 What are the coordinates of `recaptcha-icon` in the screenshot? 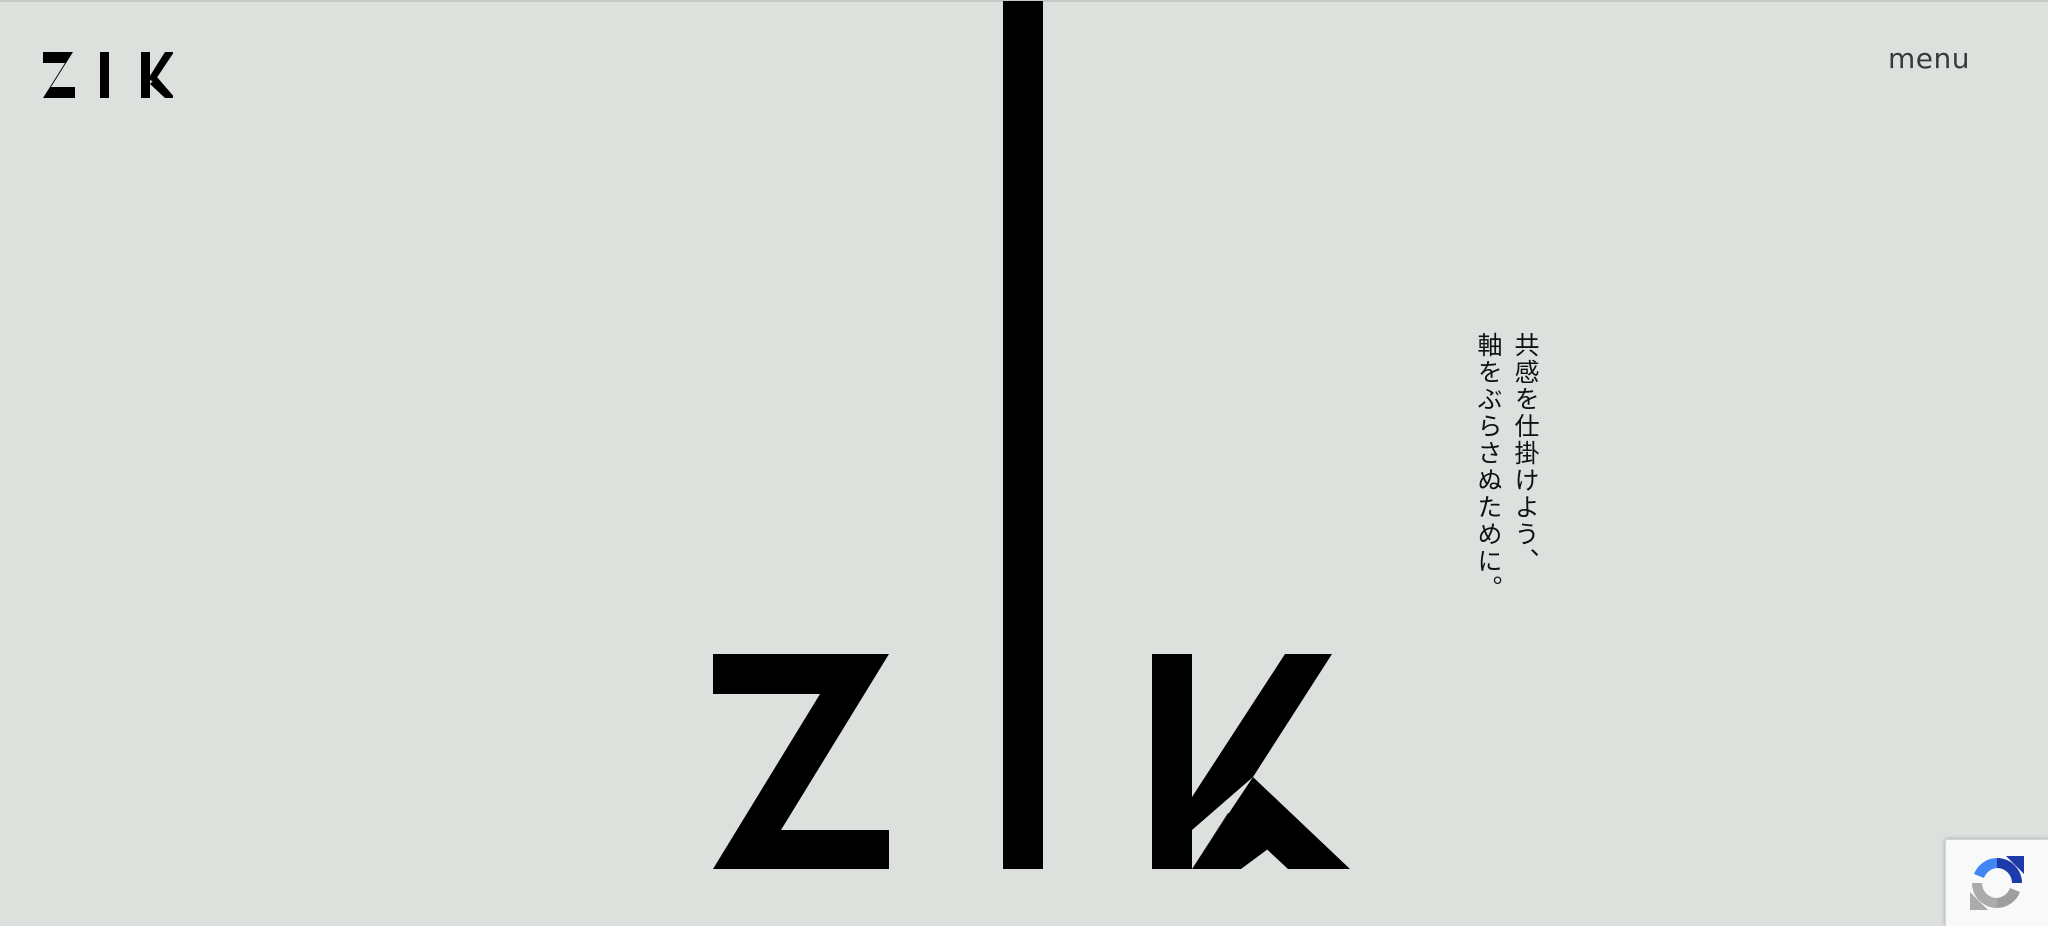 It's located at (1997, 883).